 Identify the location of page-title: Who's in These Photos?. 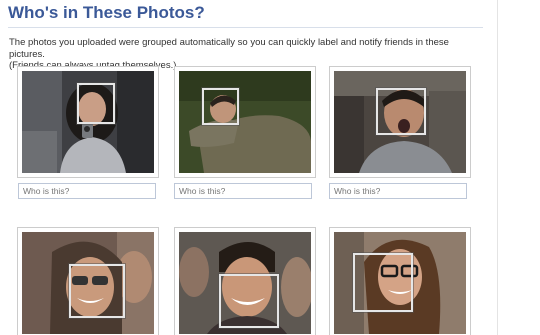
(106, 12).